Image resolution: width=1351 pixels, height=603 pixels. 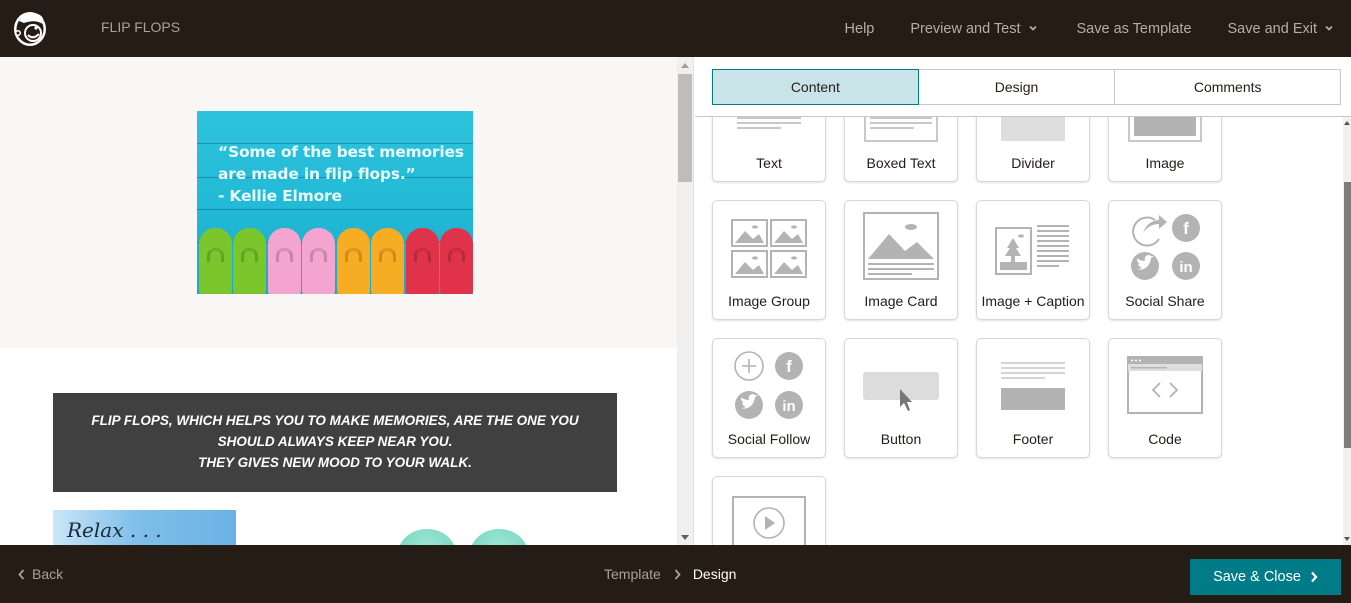 I want to click on tab-label: Design, so click(x=1016, y=87).